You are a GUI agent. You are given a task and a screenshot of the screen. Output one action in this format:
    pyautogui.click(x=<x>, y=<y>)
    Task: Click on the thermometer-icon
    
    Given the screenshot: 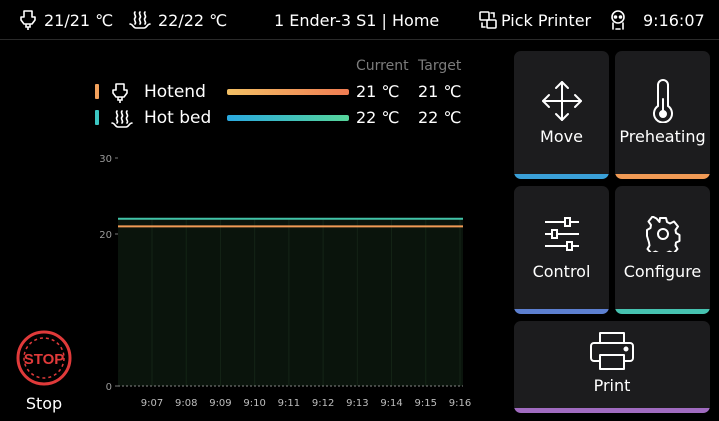 What is the action you would take?
    pyautogui.click(x=663, y=103)
    